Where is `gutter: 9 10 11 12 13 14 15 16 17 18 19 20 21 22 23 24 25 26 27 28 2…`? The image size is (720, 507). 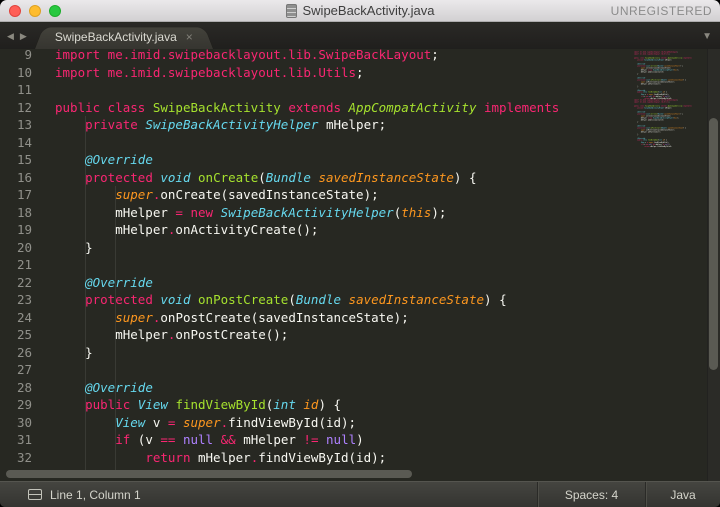
gutter: 9 10 11 12 13 14 15 16 17 18 19 20 21 22 23 24 25 26 27 28 2… is located at coordinates (16, 257).